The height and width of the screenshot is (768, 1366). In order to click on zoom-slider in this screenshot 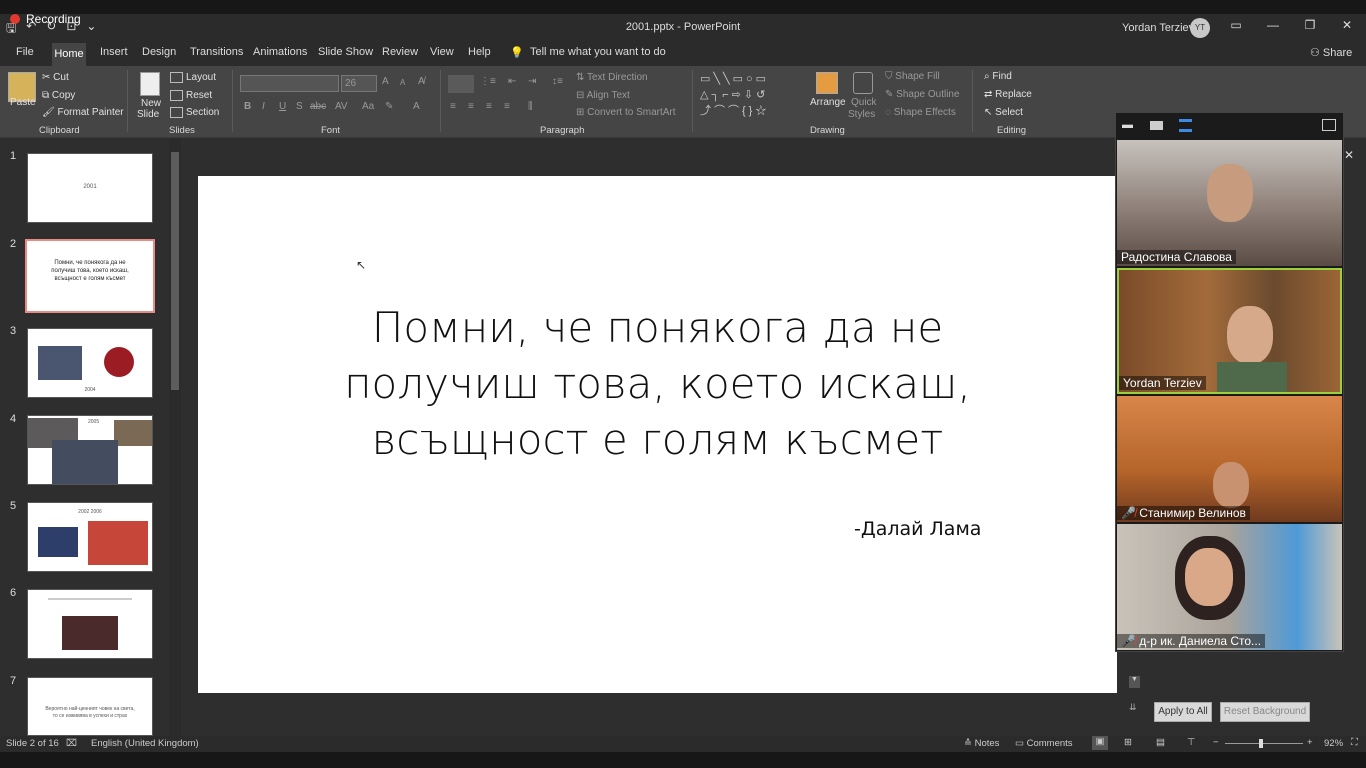, I will do `click(1264, 743)`.